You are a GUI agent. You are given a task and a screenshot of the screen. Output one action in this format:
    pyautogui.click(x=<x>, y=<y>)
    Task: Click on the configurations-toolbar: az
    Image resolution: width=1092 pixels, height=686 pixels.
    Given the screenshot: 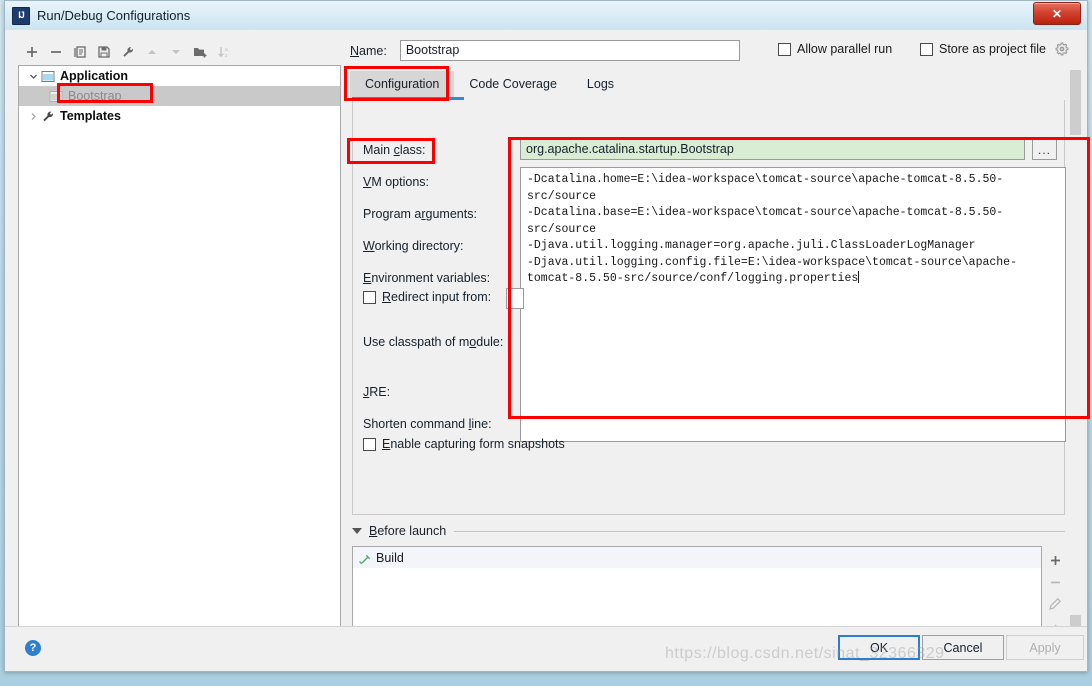 What is the action you would take?
    pyautogui.click(x=179, y=52)
    